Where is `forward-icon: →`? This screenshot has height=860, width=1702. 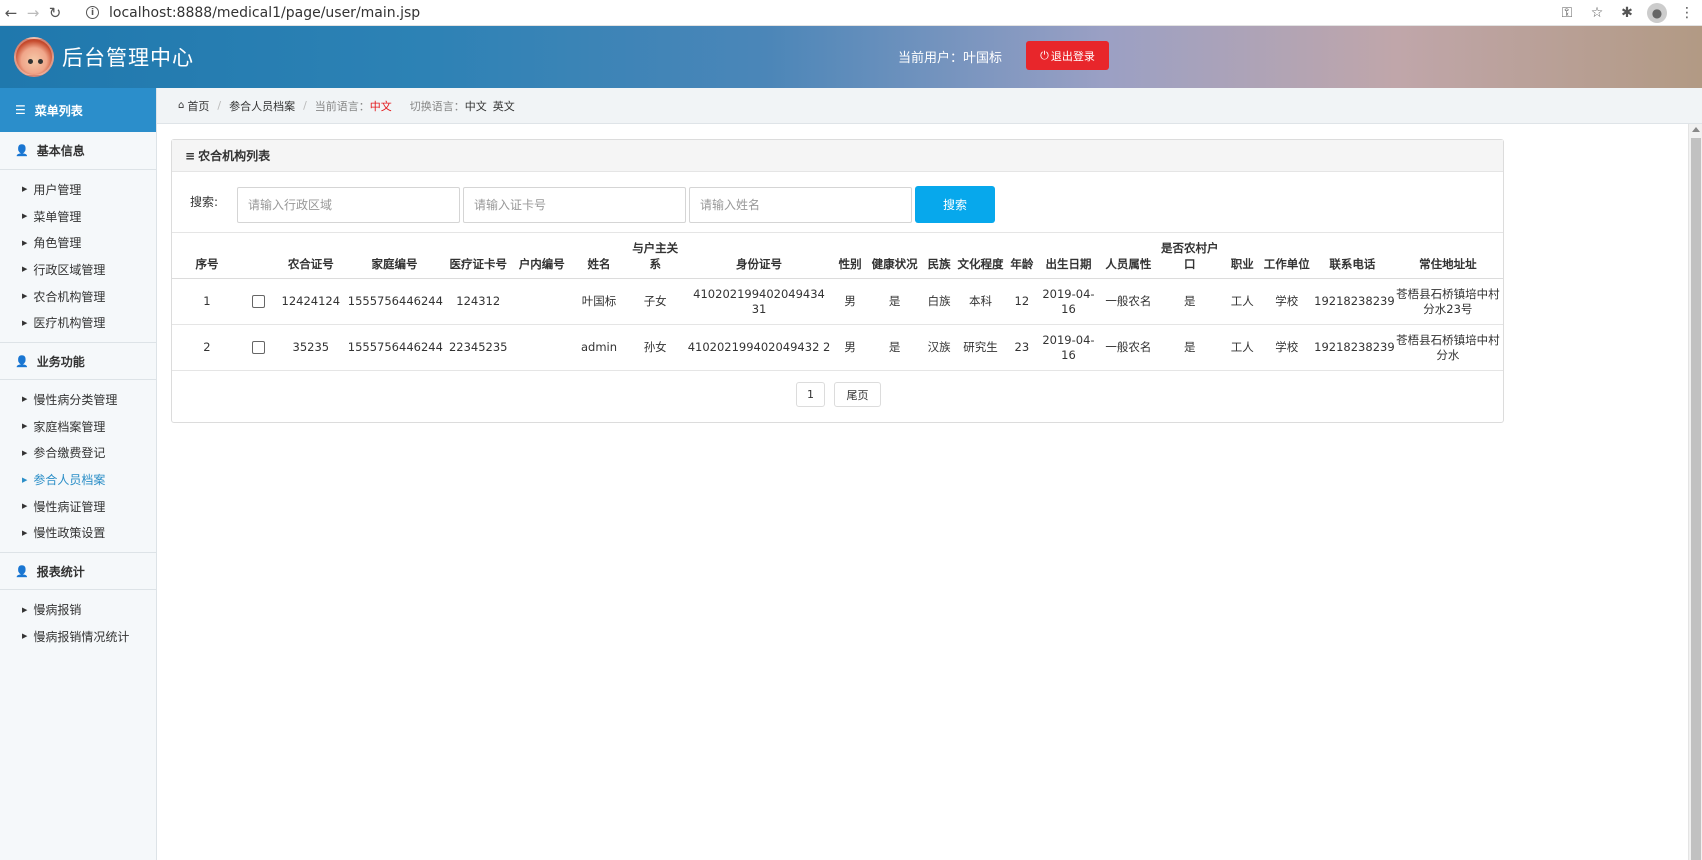 forward-icon: → is located at coordinates (33, 13).